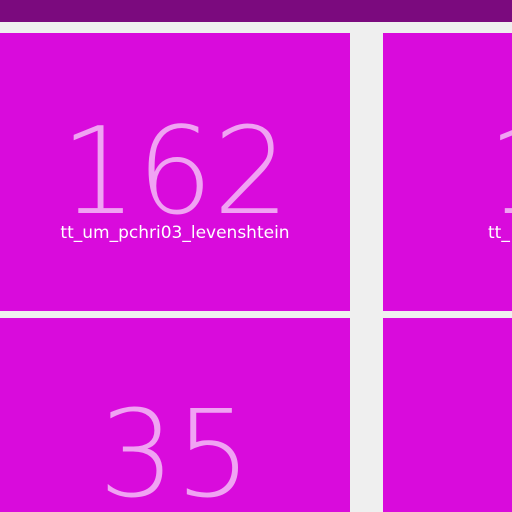 The width and height of the screenshot is (512, 512). I want to click on tile-label: tt_, so click(499, 233).